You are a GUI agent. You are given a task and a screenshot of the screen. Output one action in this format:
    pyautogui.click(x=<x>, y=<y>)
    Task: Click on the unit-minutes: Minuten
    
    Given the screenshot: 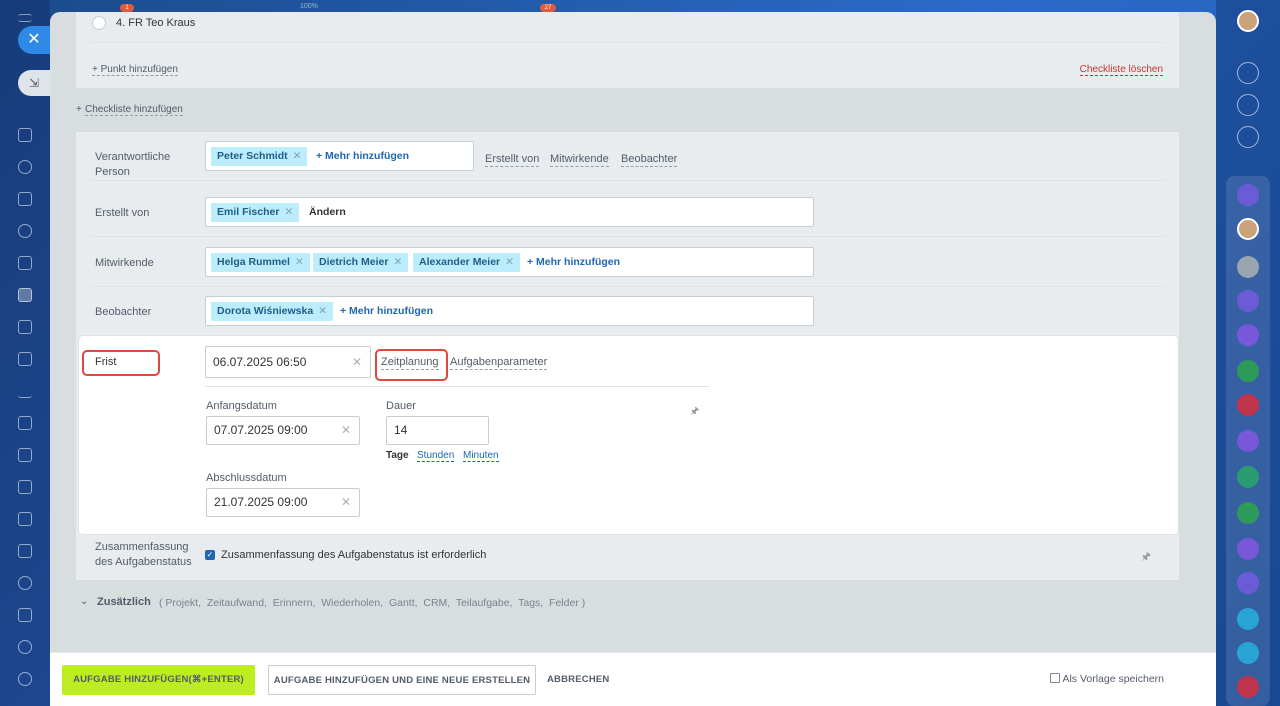 What is the action you would take?
    pyautogui.click(x=481, y=456)
    